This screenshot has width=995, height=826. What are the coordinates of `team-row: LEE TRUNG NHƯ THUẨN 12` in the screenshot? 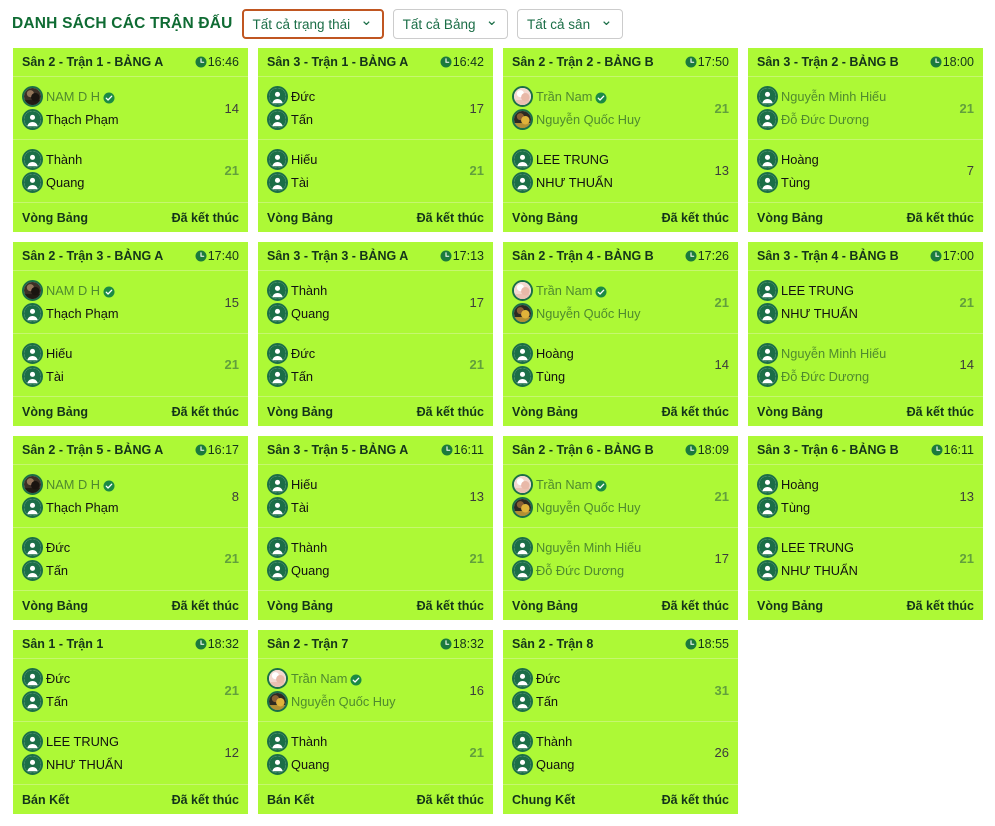 It's located at (130, 753).